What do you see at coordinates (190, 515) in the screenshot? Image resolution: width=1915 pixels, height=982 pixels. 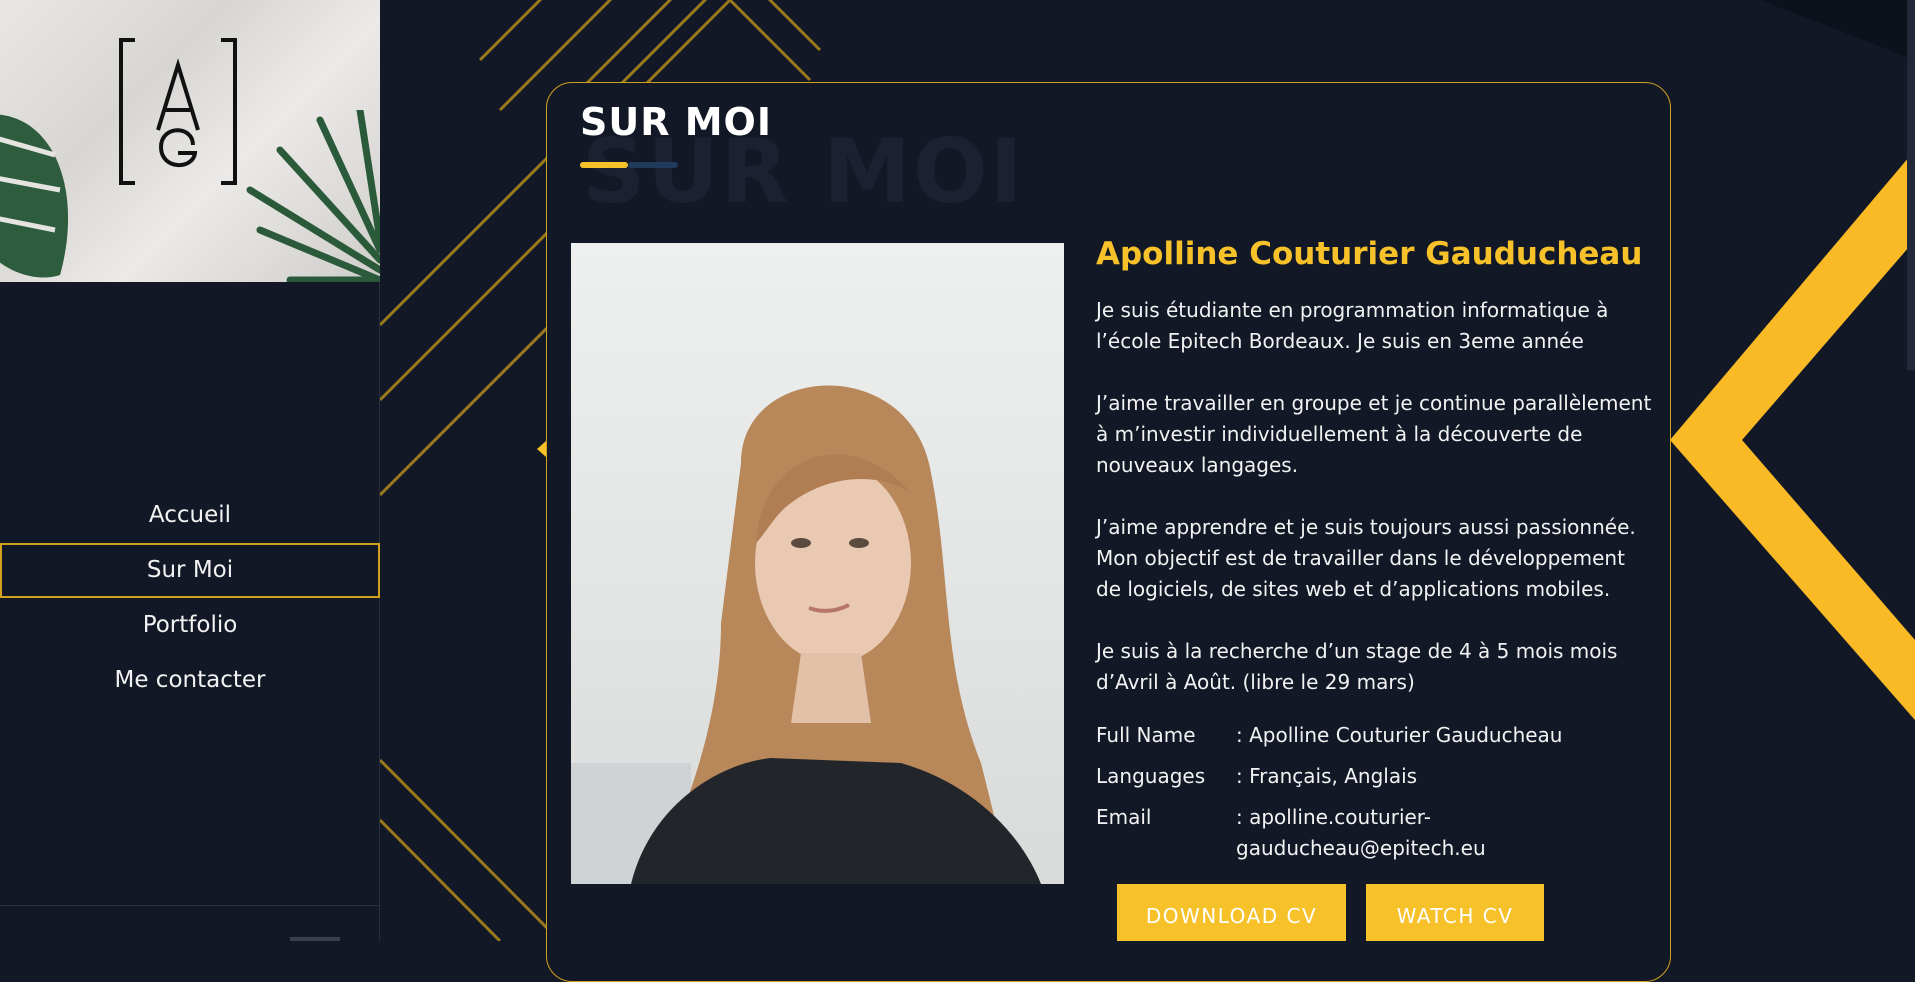 I see `nav-item-accueil: Accueil` at bounding box center [190, 515].